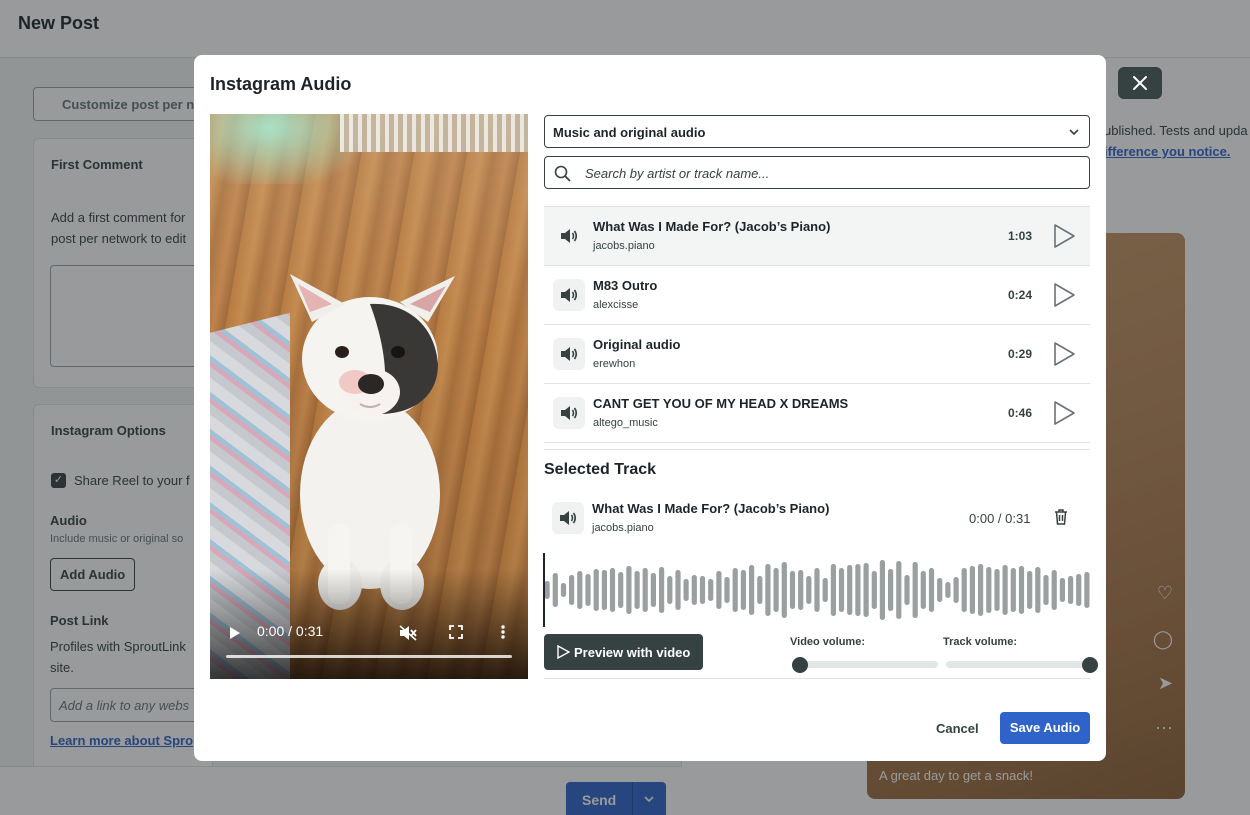  Describe the element at coordinates (624, 246) in the screenshot. I see `track-artist: jacobs.piano` at that location.